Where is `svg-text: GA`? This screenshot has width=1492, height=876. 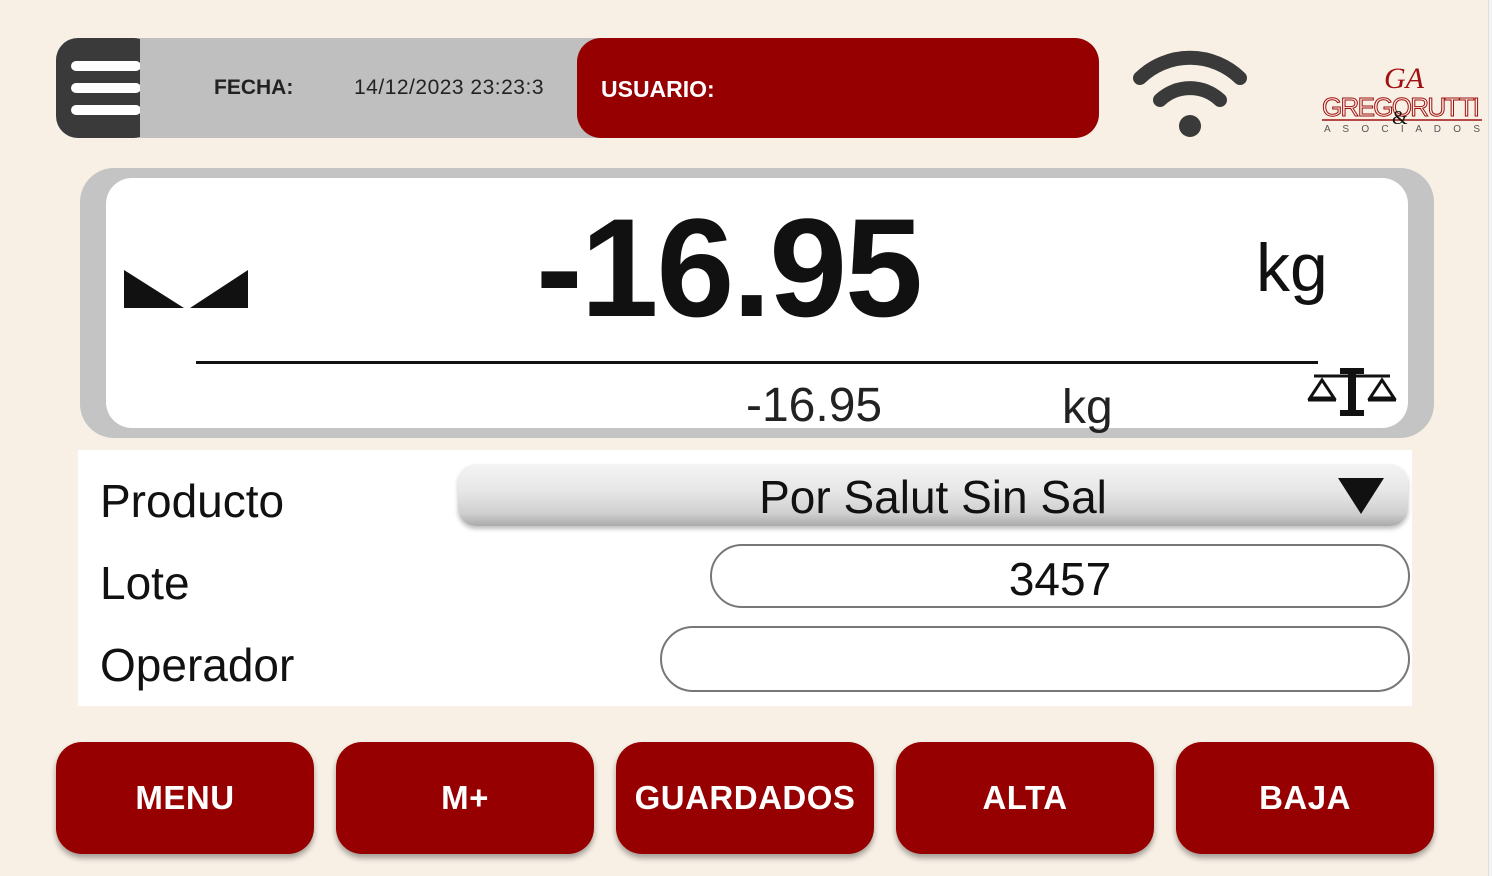
svg-text: GA is located at coordinates (1404, 78).